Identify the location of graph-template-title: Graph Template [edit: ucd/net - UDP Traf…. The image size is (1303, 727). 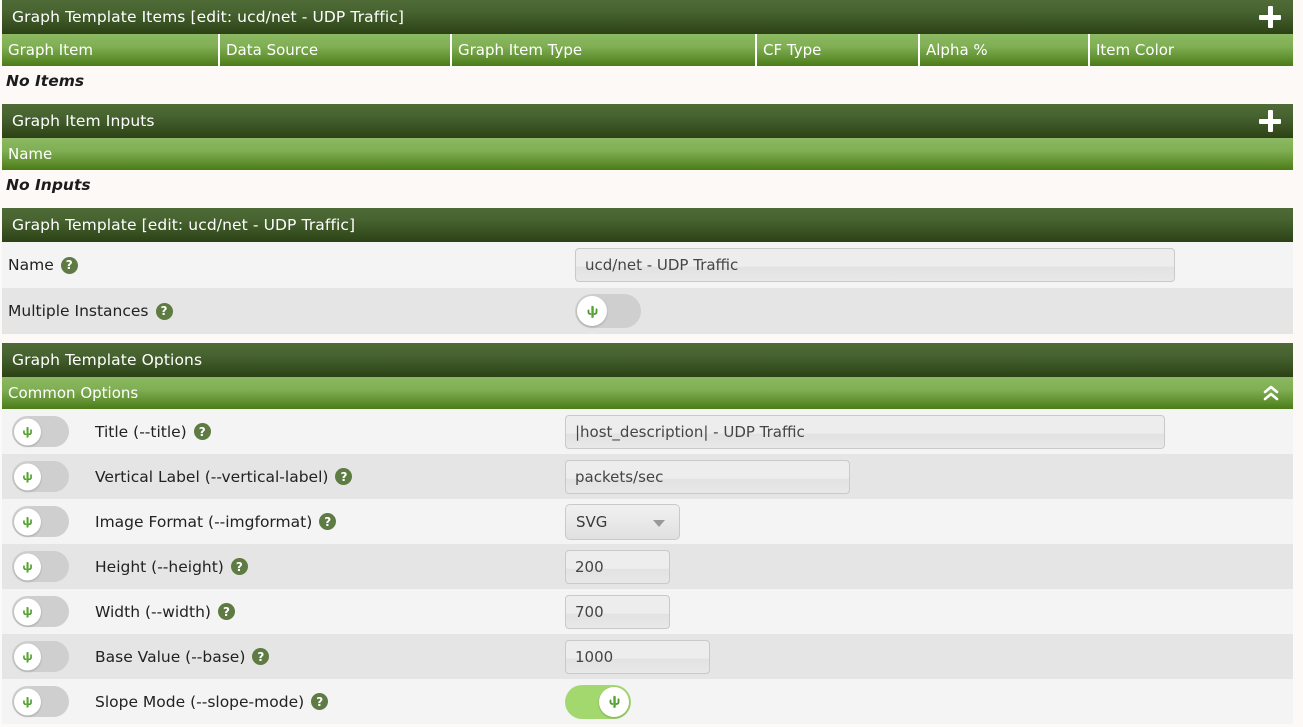
(184, 225).